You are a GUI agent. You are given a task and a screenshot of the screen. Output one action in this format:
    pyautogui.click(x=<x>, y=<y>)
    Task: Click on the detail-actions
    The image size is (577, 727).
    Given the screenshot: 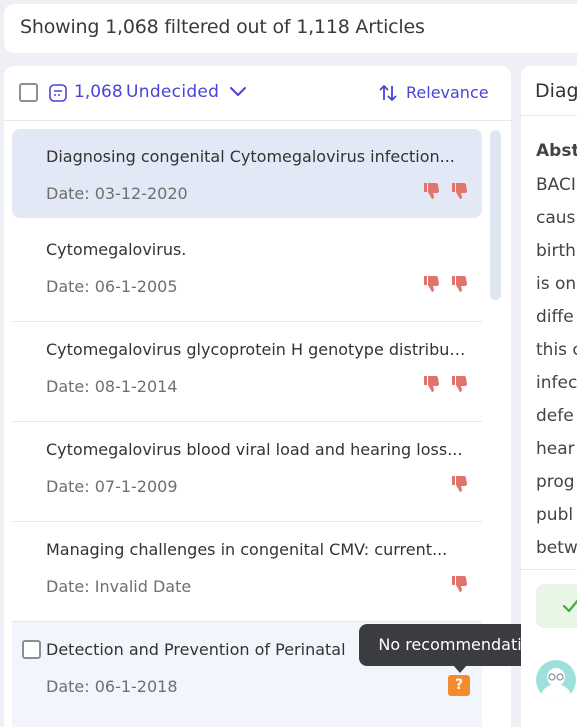 What is the action you would take?
    pyautogui.click(x=549, y=648)
    